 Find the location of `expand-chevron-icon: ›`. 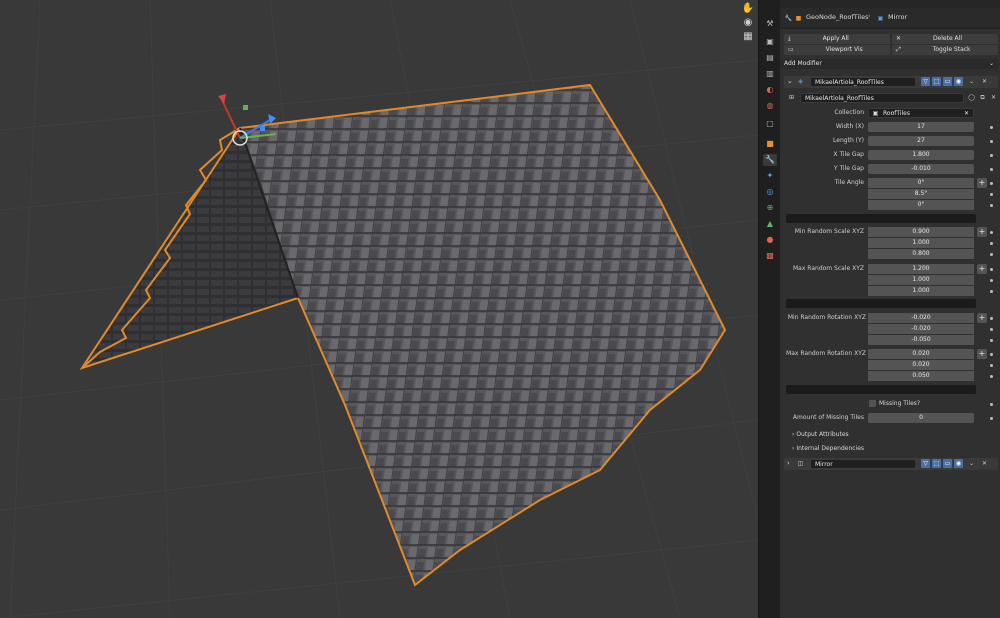

expand-chevron-icon: › is located at coordinates (788, 463).